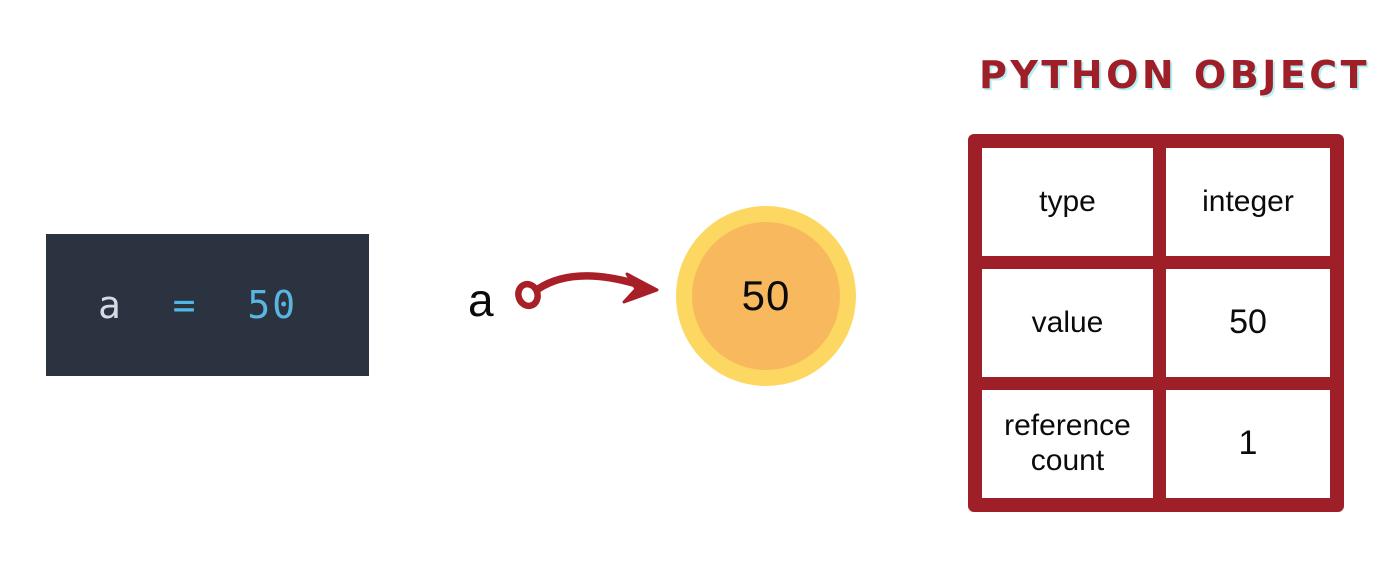 Image resolution: width=1400 pixels, height=572 pixels. What do you see at coordinates (481, 300) in the screenshot?
I see `variable-label: a` at bounding box center [481, 300].